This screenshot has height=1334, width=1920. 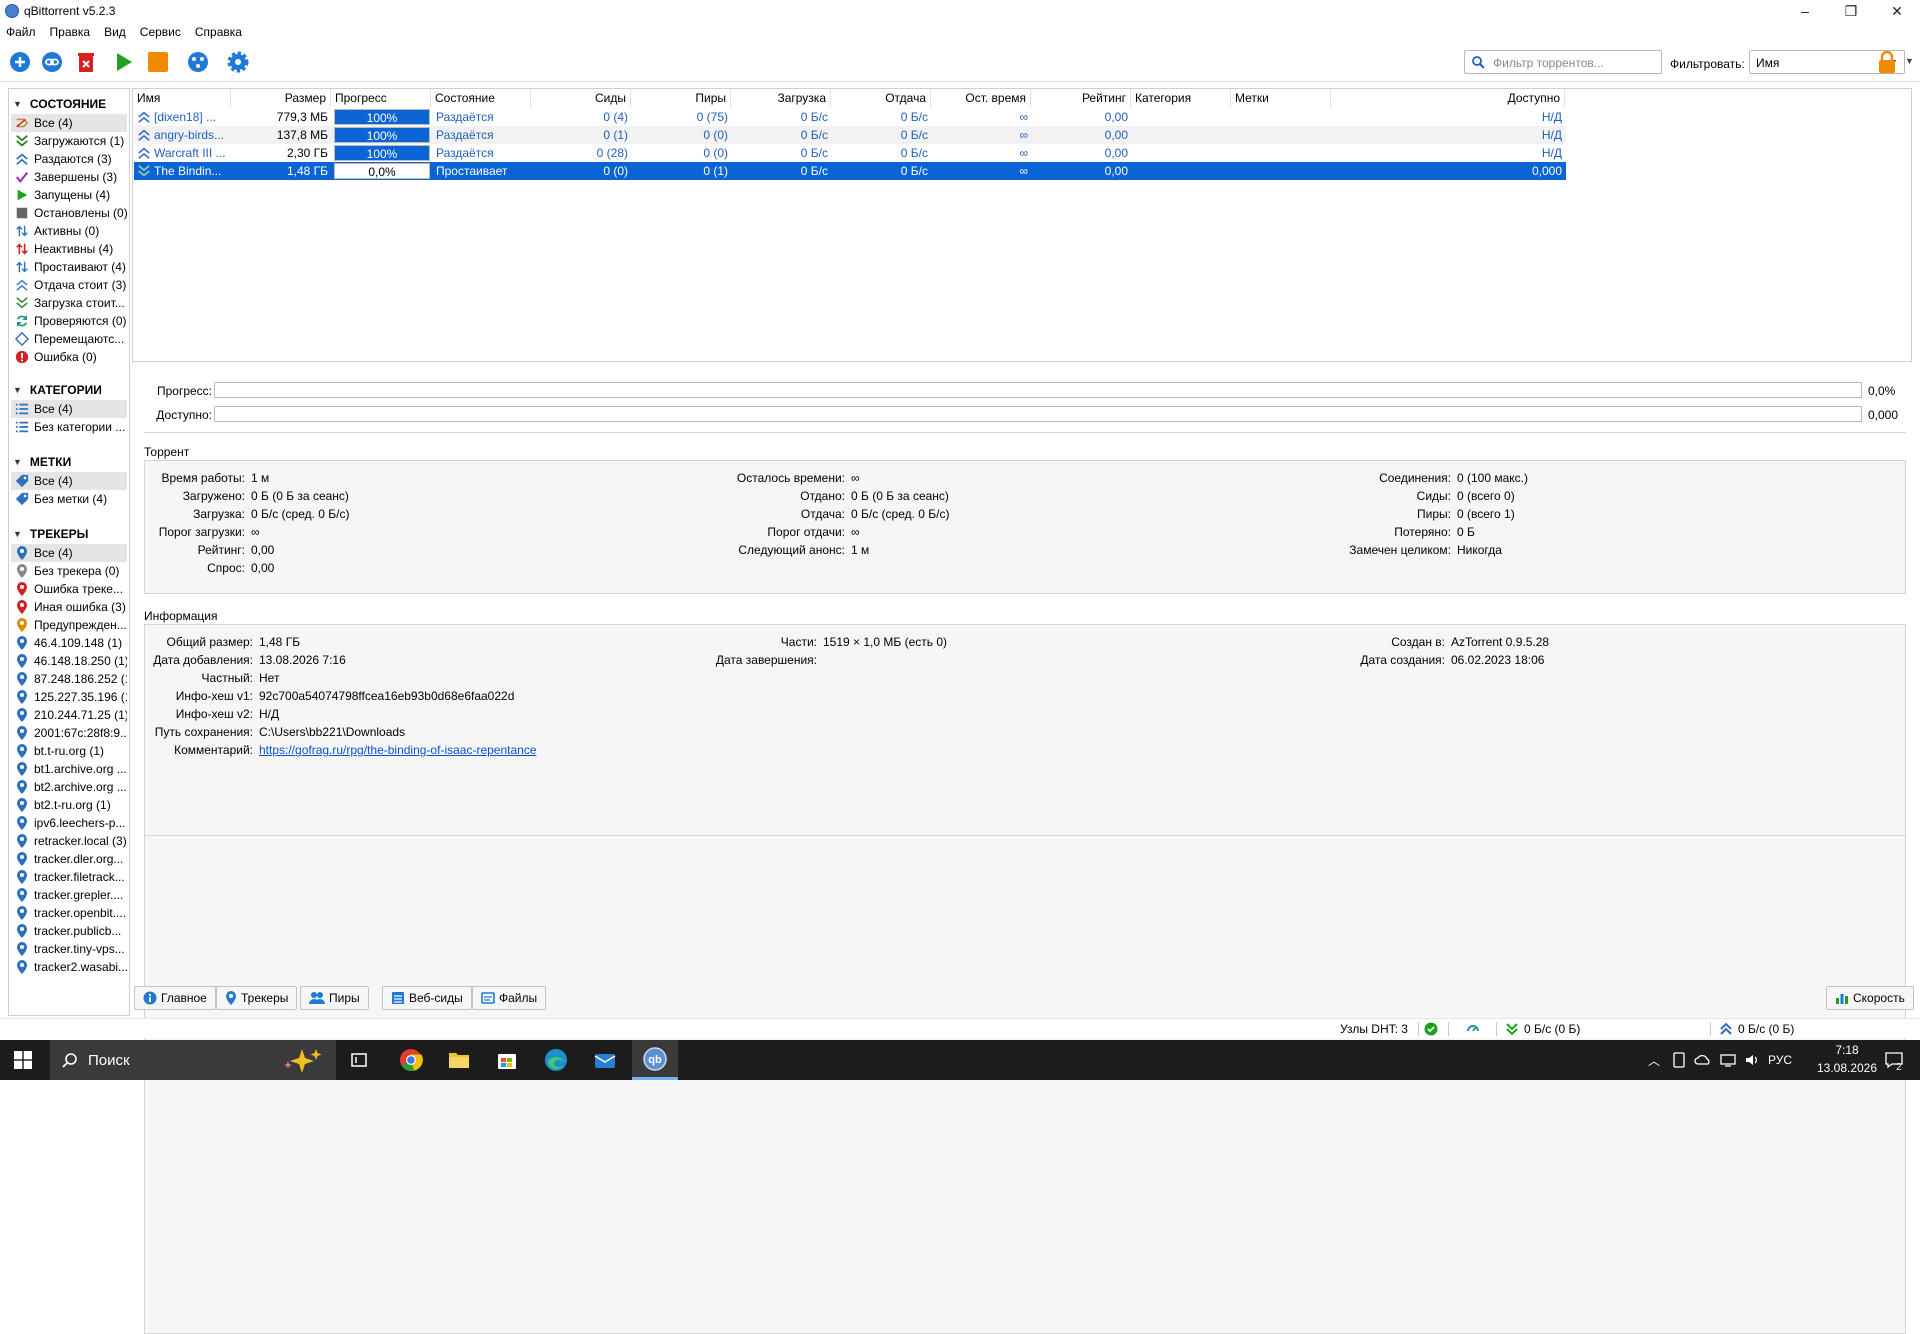 I want to click on sidebar-item: Загружаются (1), so click(x=69, y=141).